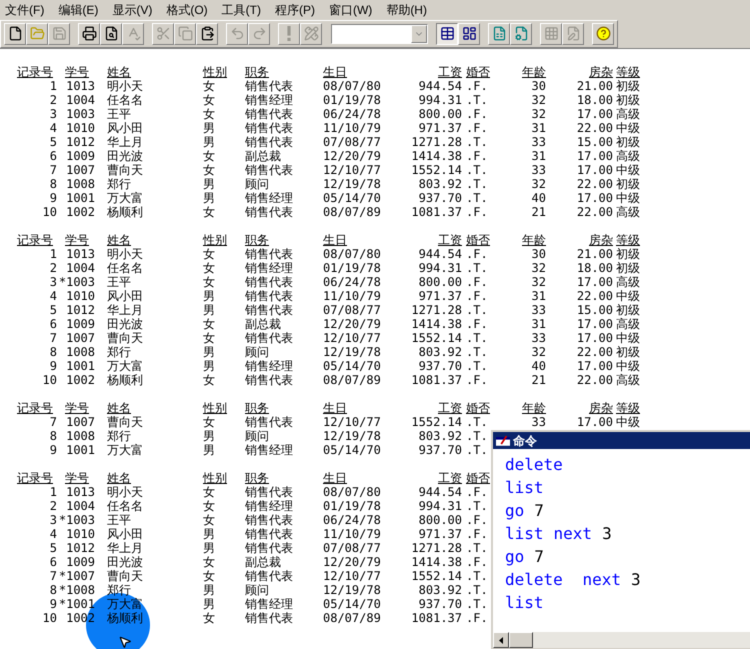  Describe the element at coordinates (163, 33) in the screenshot. I see `cut-icon` at that location.